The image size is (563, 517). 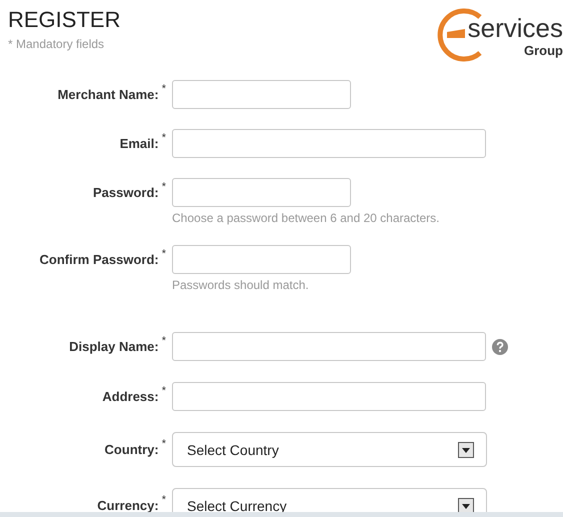 What do you see at coordinates (241, 285) in the screenshot?
I see `hint-text: Passwords should match.` at bounding box center [241, 285].